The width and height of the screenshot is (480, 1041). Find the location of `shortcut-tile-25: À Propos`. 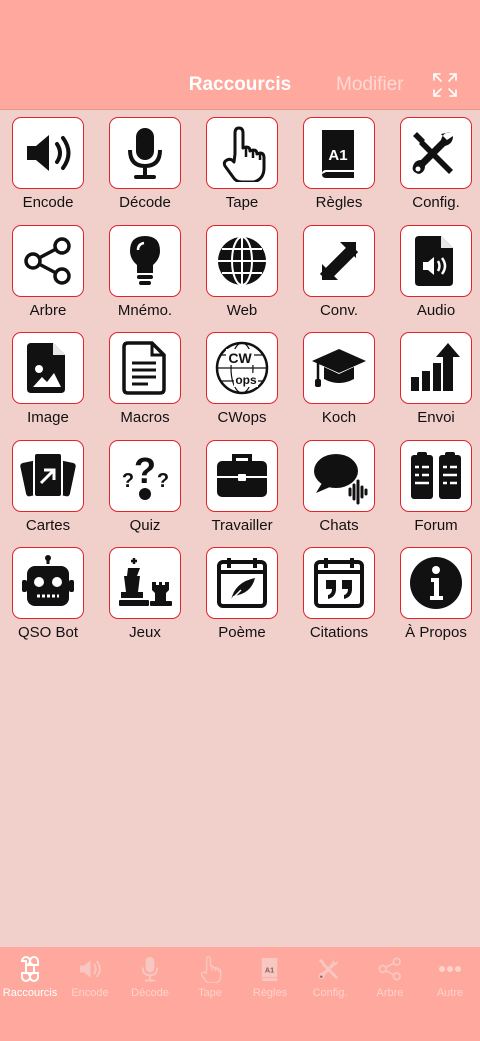

shortcut-tile-25: À Propos is located at coordinates (434, 597).